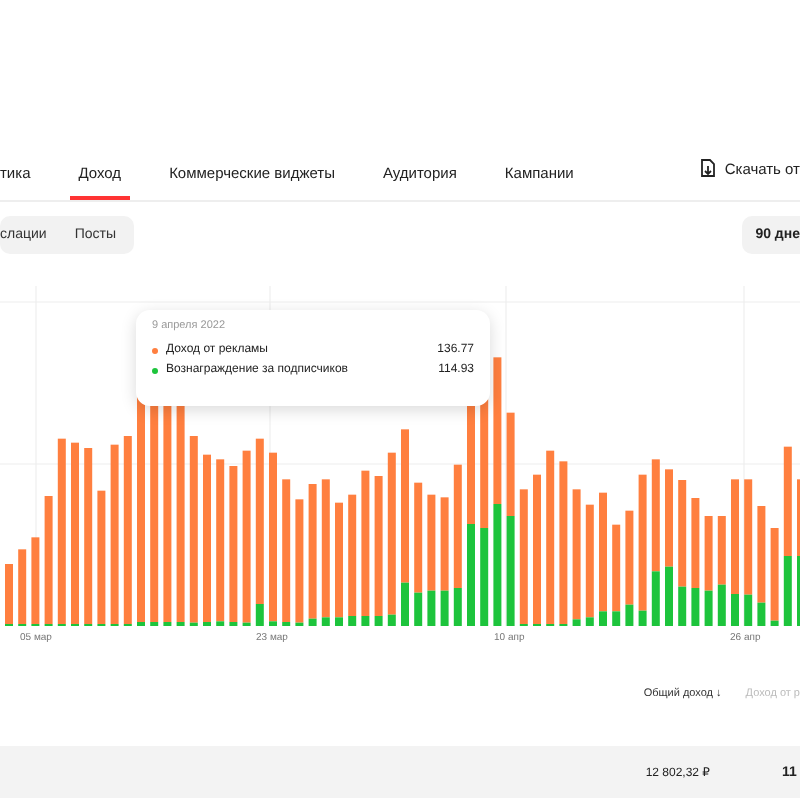 This screenshot has height=800, width=800. Describe the element at coordinates (708, 168) in the screenshot. I see `download-file-icon` at that location.